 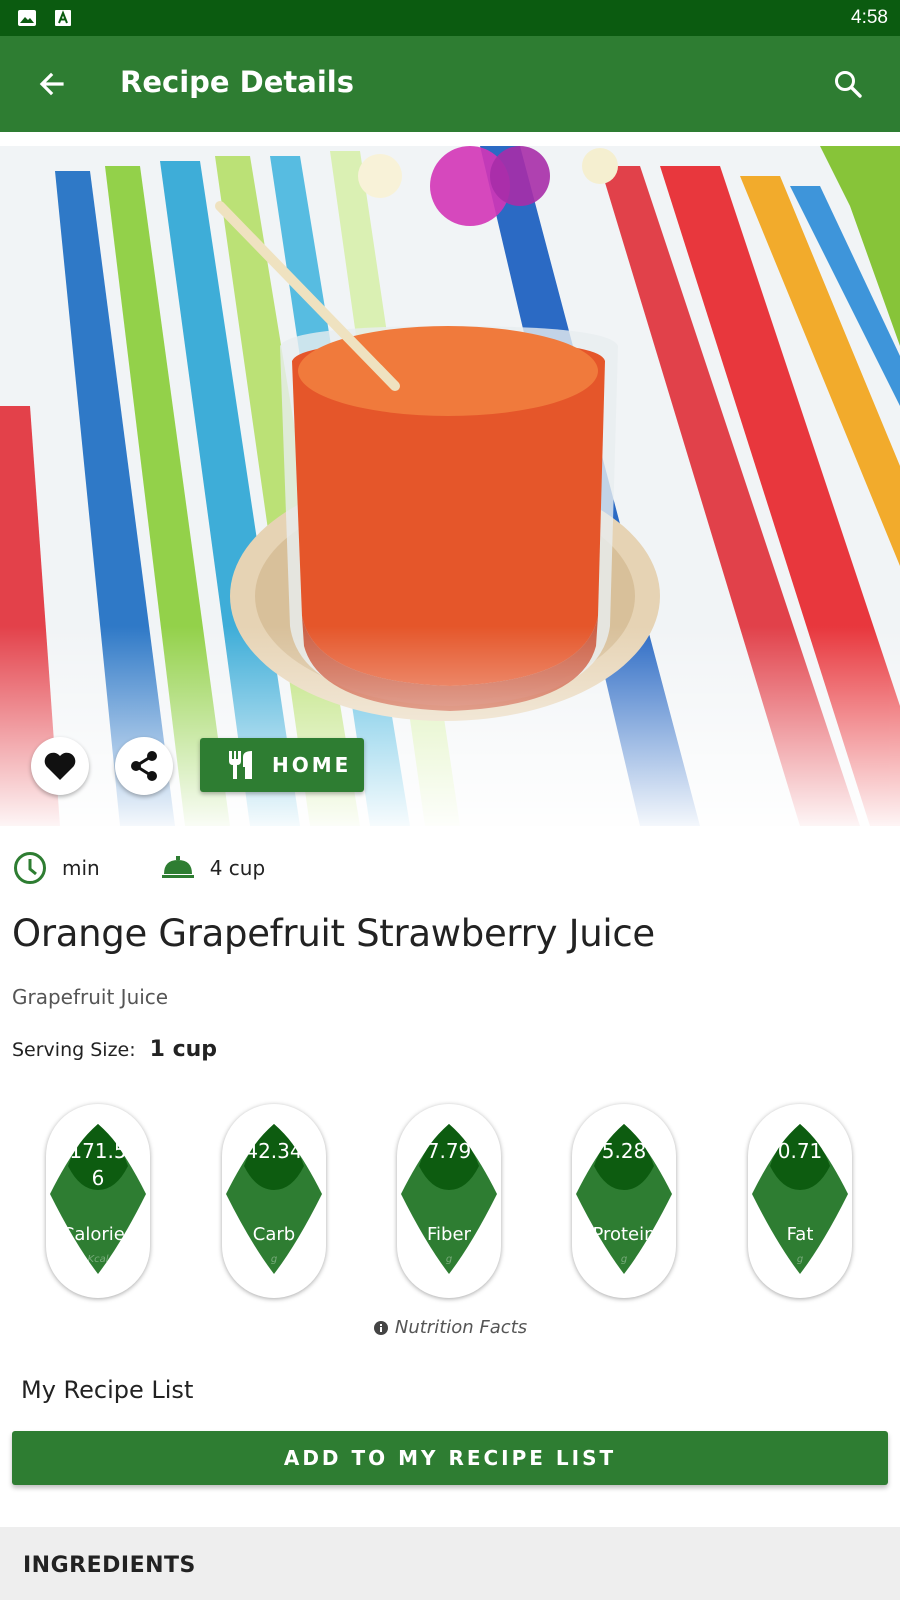 I want to click on serving-size: Serving Size: 1 cup, so click(x=114, y=1049).